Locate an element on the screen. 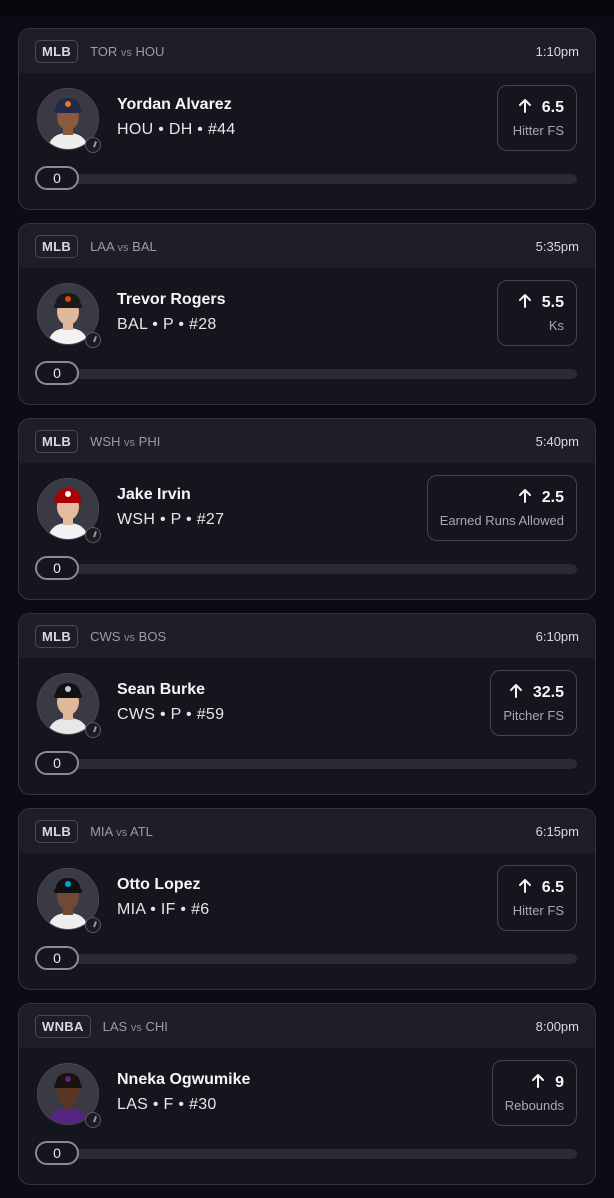 Image resolution: width=614 pixels, height=1198 pixels. prop-line: 5.5 is located at coordinates (541, 303).